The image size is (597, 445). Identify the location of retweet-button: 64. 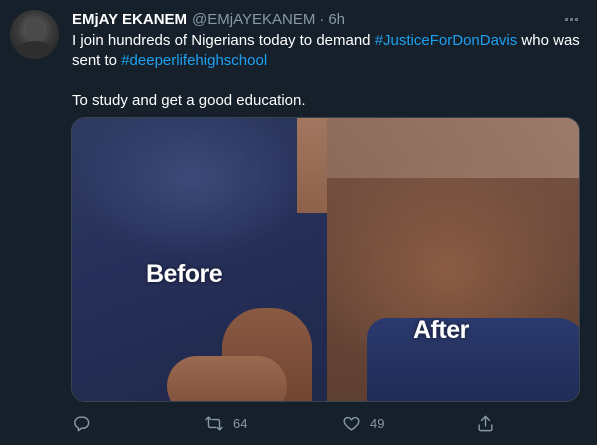
(225, 423).